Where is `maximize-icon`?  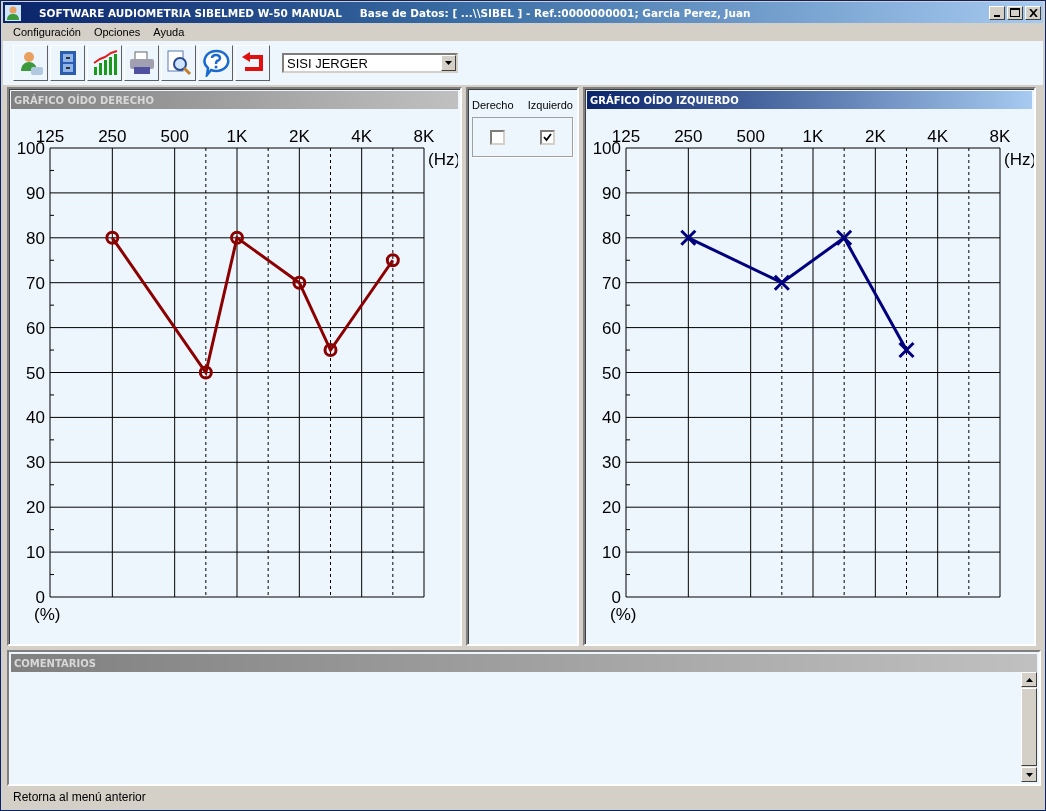 maximize-icon is located at coordinates (1015, 12).